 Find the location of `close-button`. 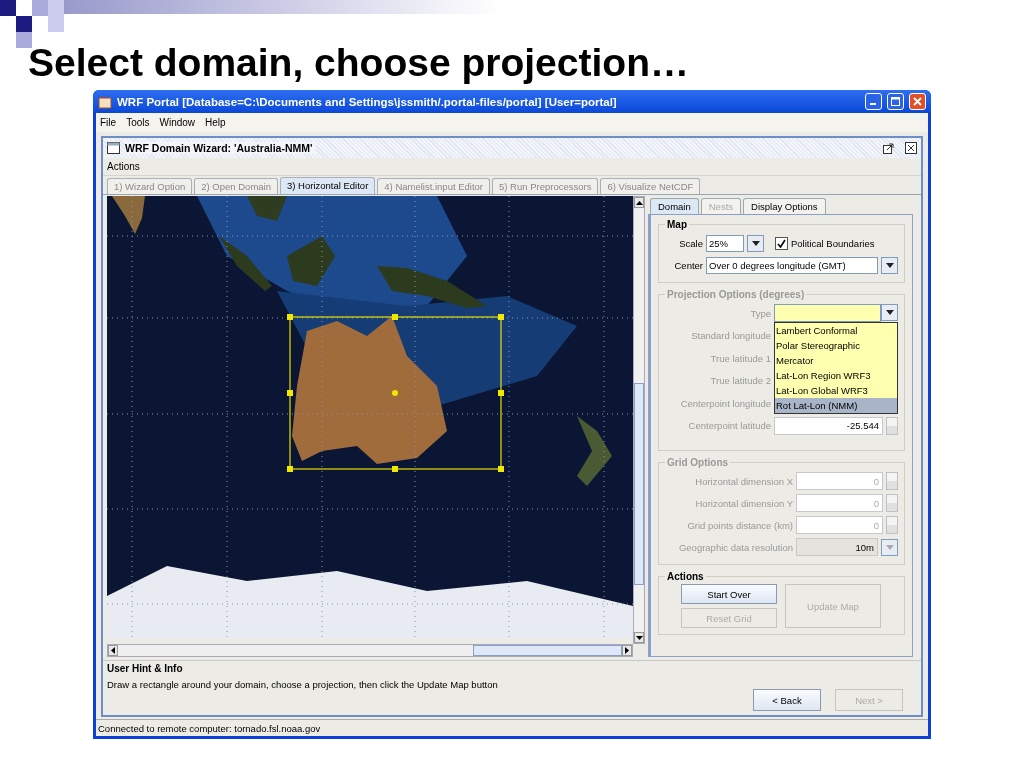

close-button is located at coordinates (917, 101).